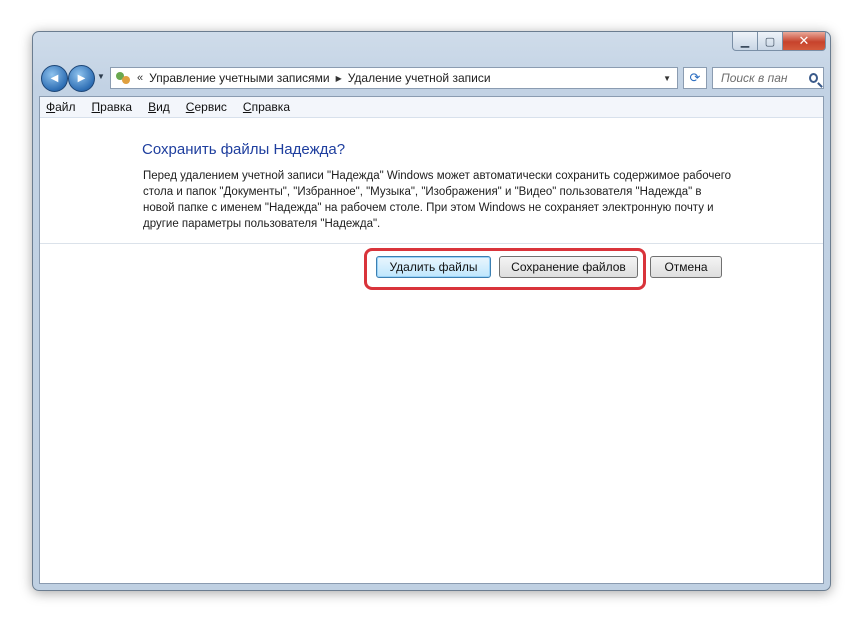 This screenshot has height=623, width=862. I want to click on back-arrow-icon: ◀, so click(54, 78).